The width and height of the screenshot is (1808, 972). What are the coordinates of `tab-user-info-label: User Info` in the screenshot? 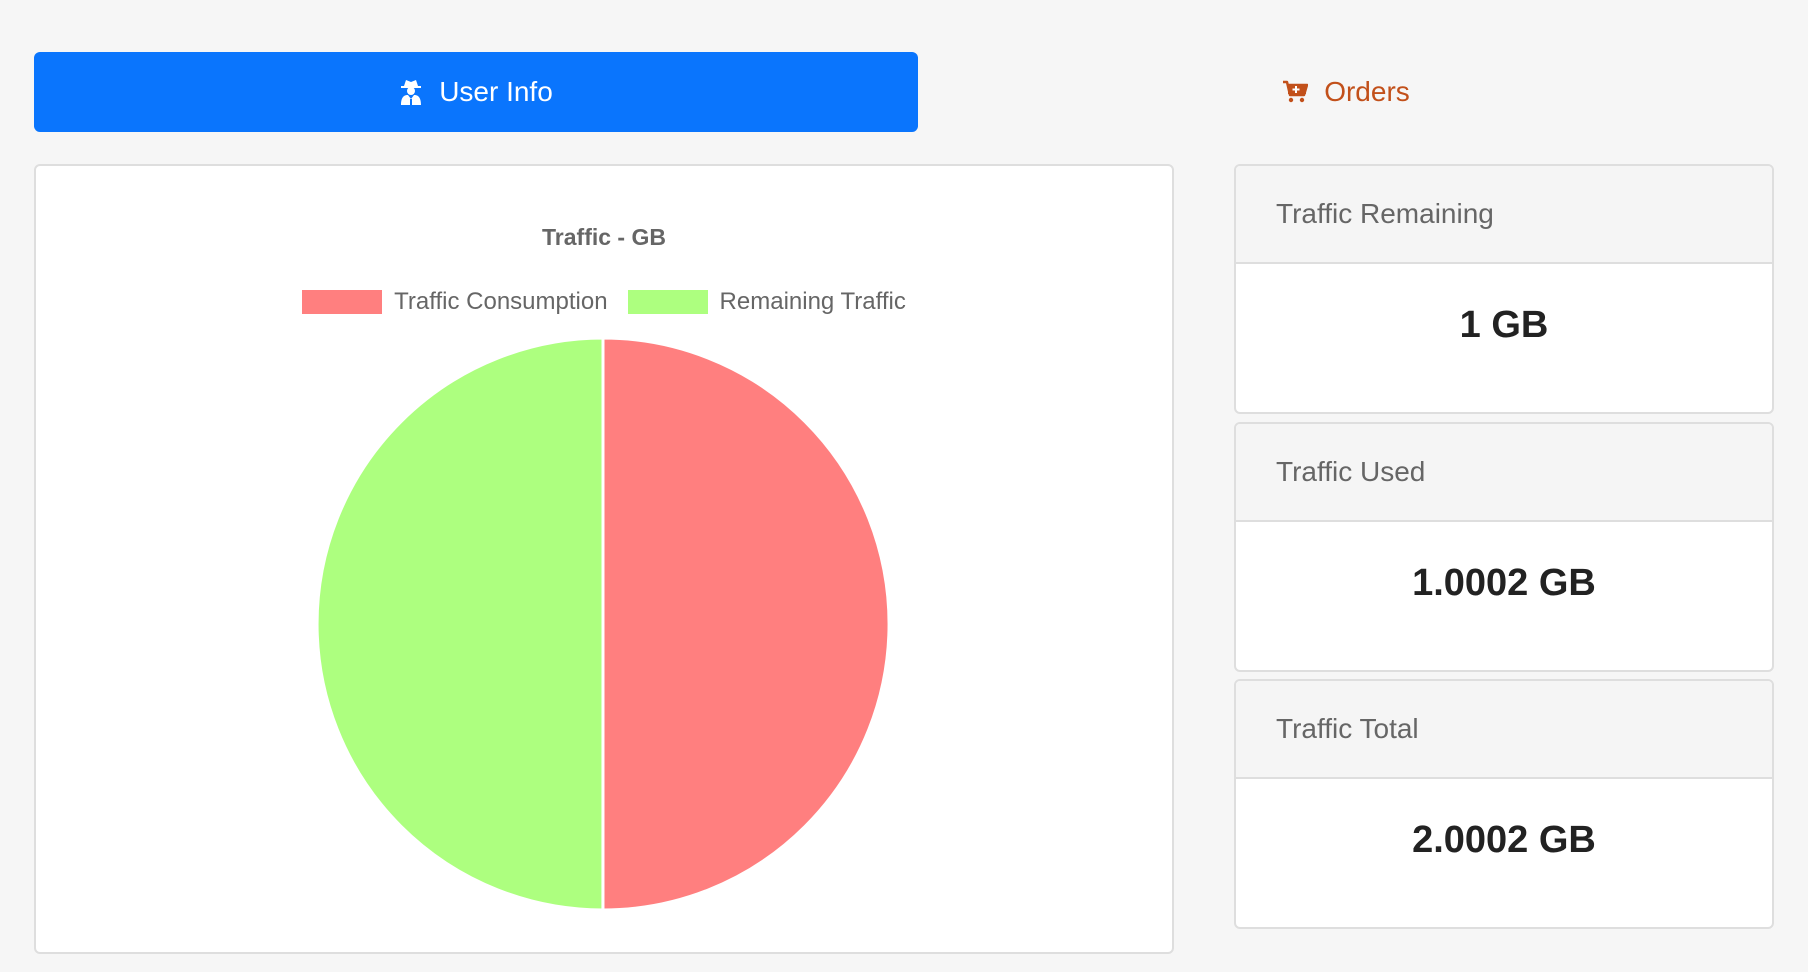 It's located at (496, 91).